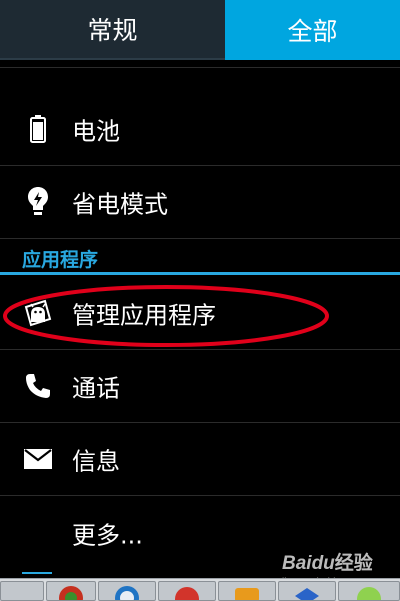 Image resolution: width=400 pixels, height=601 pixels. Describe the element at coordinates (38, 313) in the screenshot. I see `manage-apps-icon` at that location.